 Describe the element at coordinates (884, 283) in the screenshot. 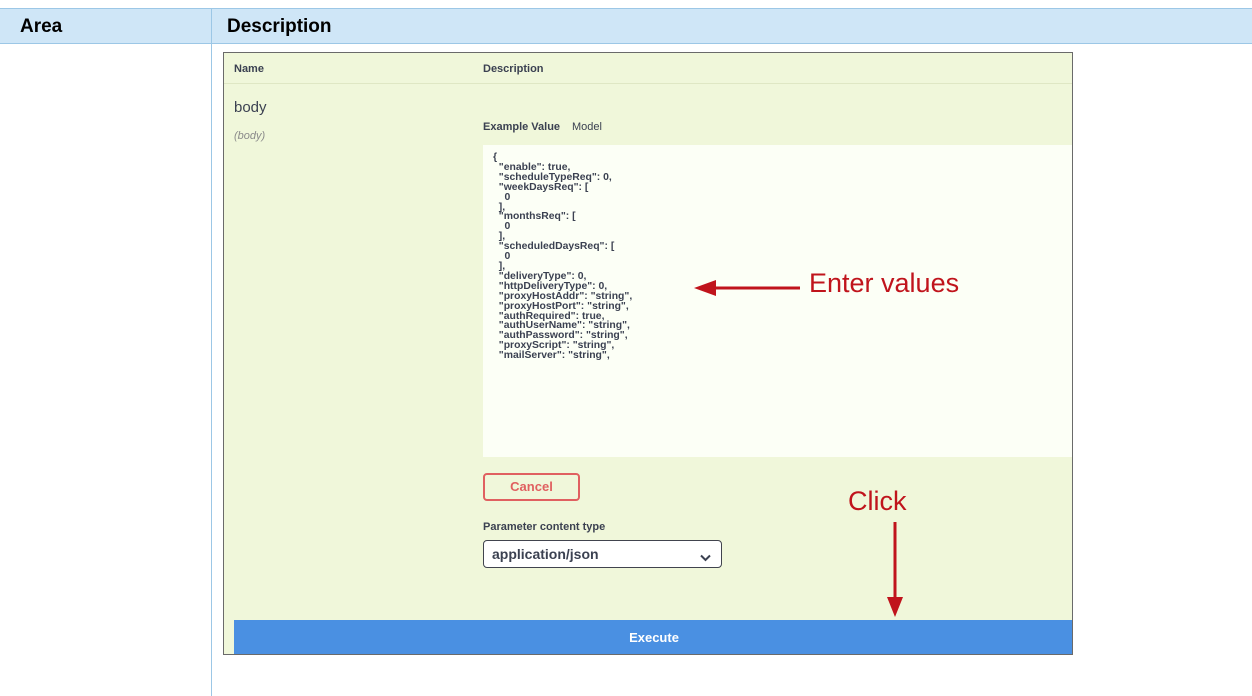

I see `enter-values-annotation: Enter values` at that location.